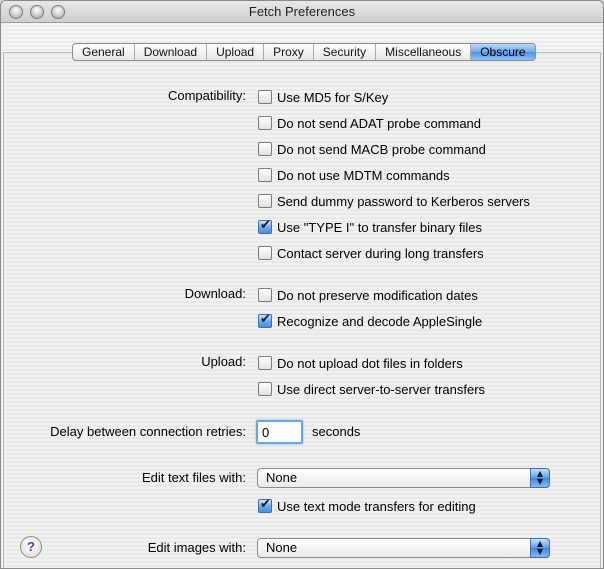 Image resolution: width=604 pixels, height=569 pixels. Describe the element at coordinates (380, 253) in the screenshot. I see `checkbox-label: Contact server during long transfers` at that location.